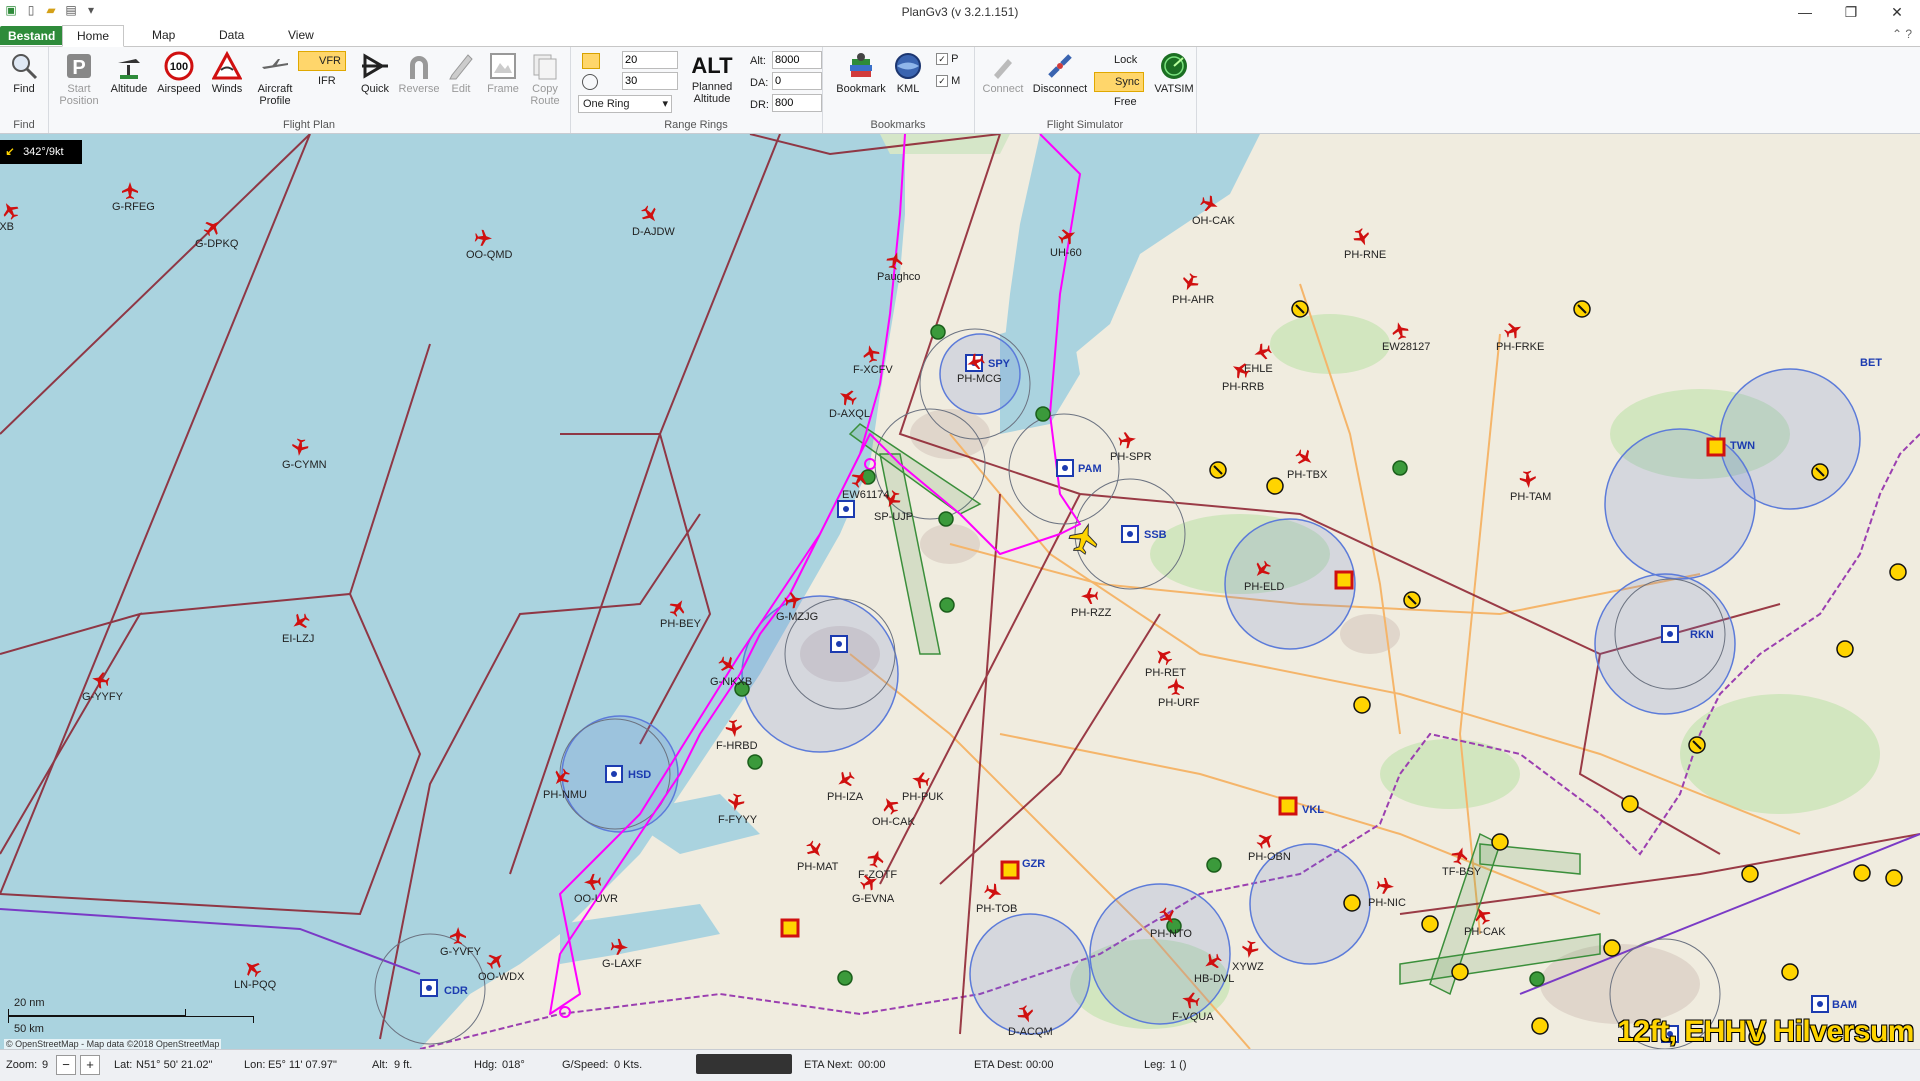 This screenshot has height=1081, width=1920. Describe the element at coordinates (650, 81) in the screenshot. I see `range-ring-2-input` at that location.